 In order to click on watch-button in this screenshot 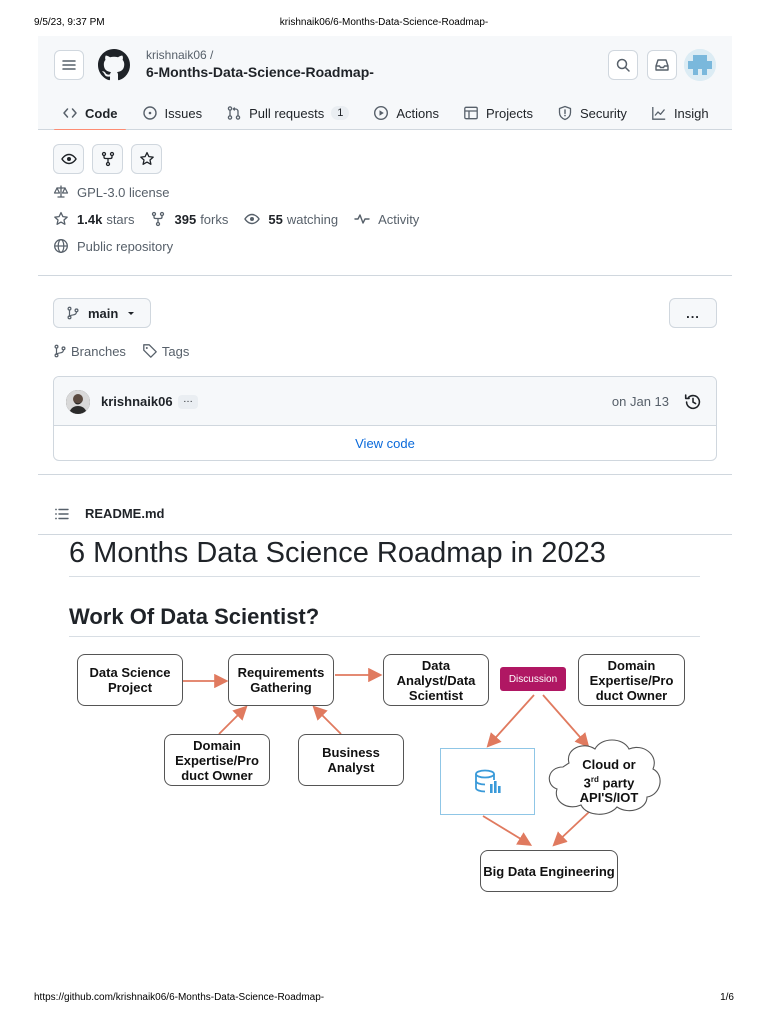, I will do `click(68, 159)`.